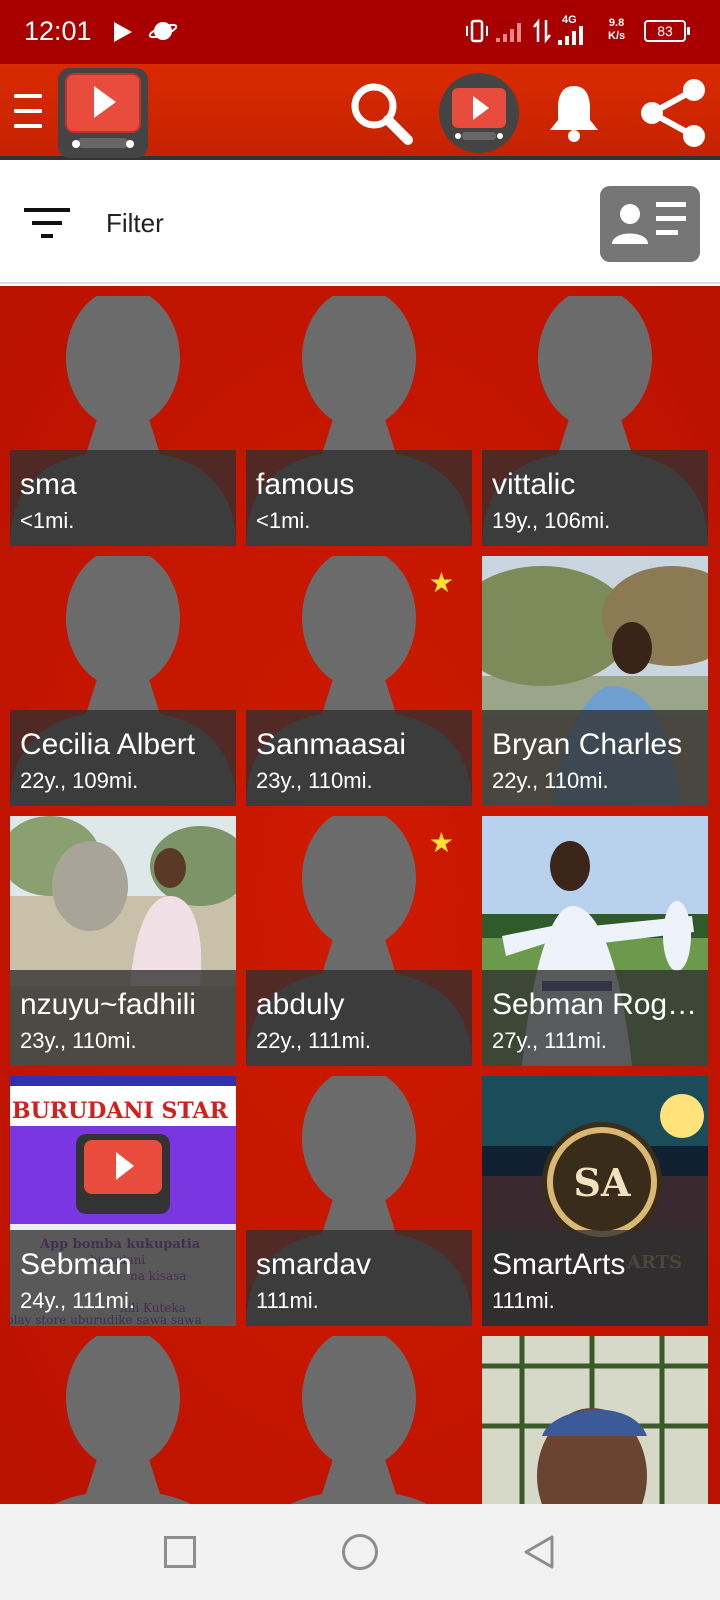 This screenshot has height=1600, width=720. I want to click on play-status-icon, so click(123, 32).